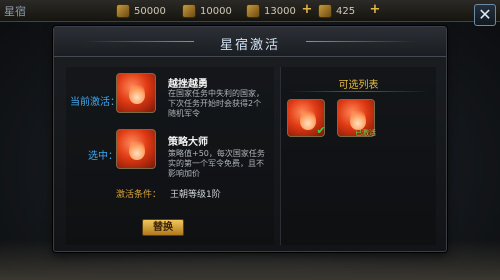 Image resolution: width=500 pixels, height=280 pixels. I want to click on current-skill-description: 在国家任务中失利的国家，下次任务开始时会获得2个随机军令, so click(216, 103).